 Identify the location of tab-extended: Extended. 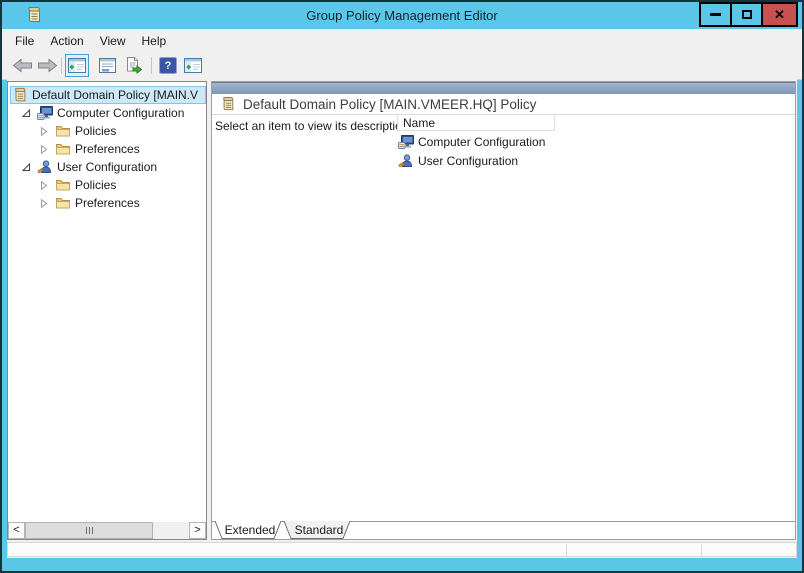
(250, 530).